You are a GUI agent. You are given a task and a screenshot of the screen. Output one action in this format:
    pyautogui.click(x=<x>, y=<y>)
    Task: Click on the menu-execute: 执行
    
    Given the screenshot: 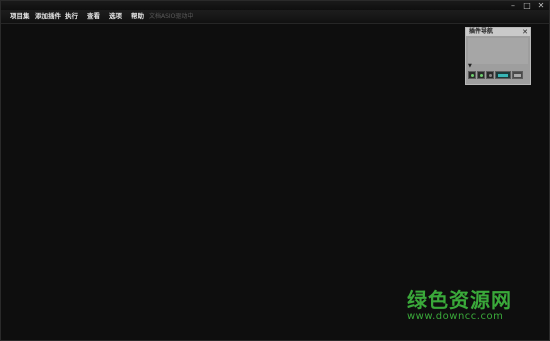 What is the action you would take?
    pyautogui.click(x=71, y=16)
    